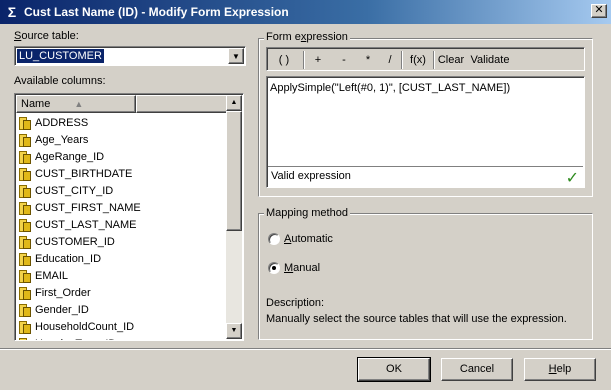  I want to click on list-item: Age_Years, so click(122, 140).